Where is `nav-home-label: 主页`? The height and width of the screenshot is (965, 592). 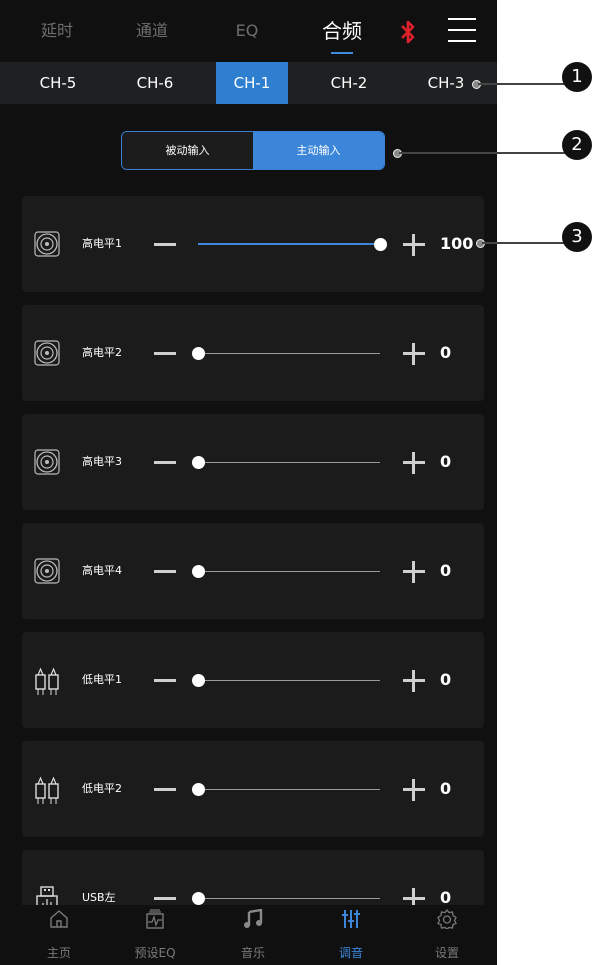 nav-home-label: 主页 is located at coordinates (58, 953).